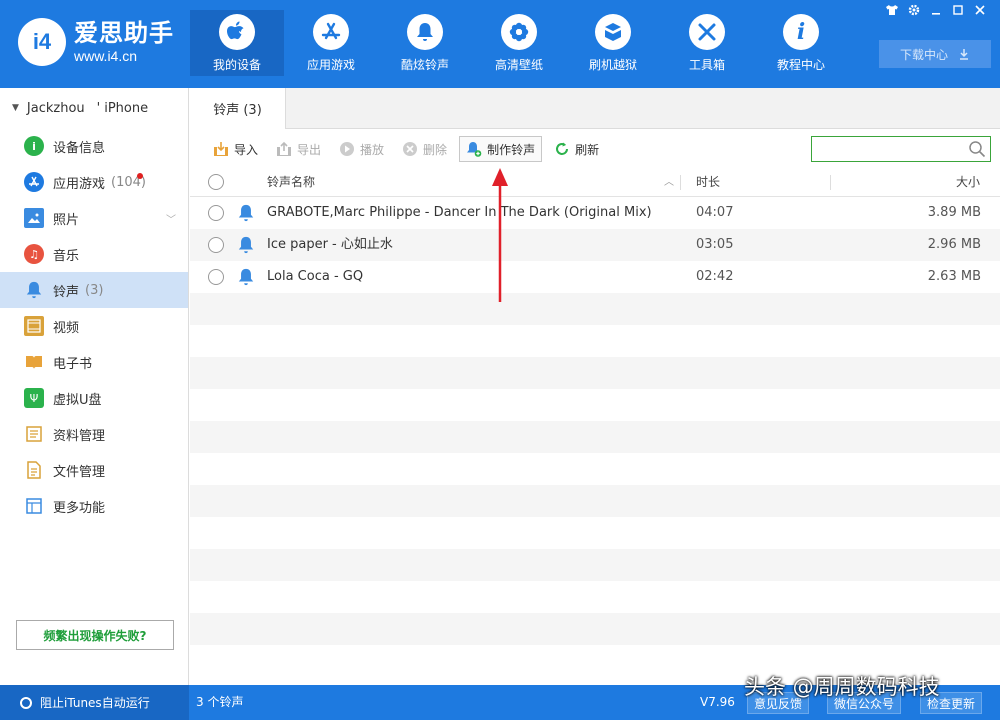  I want to click on select-all-checkbox, so click(216, 182).